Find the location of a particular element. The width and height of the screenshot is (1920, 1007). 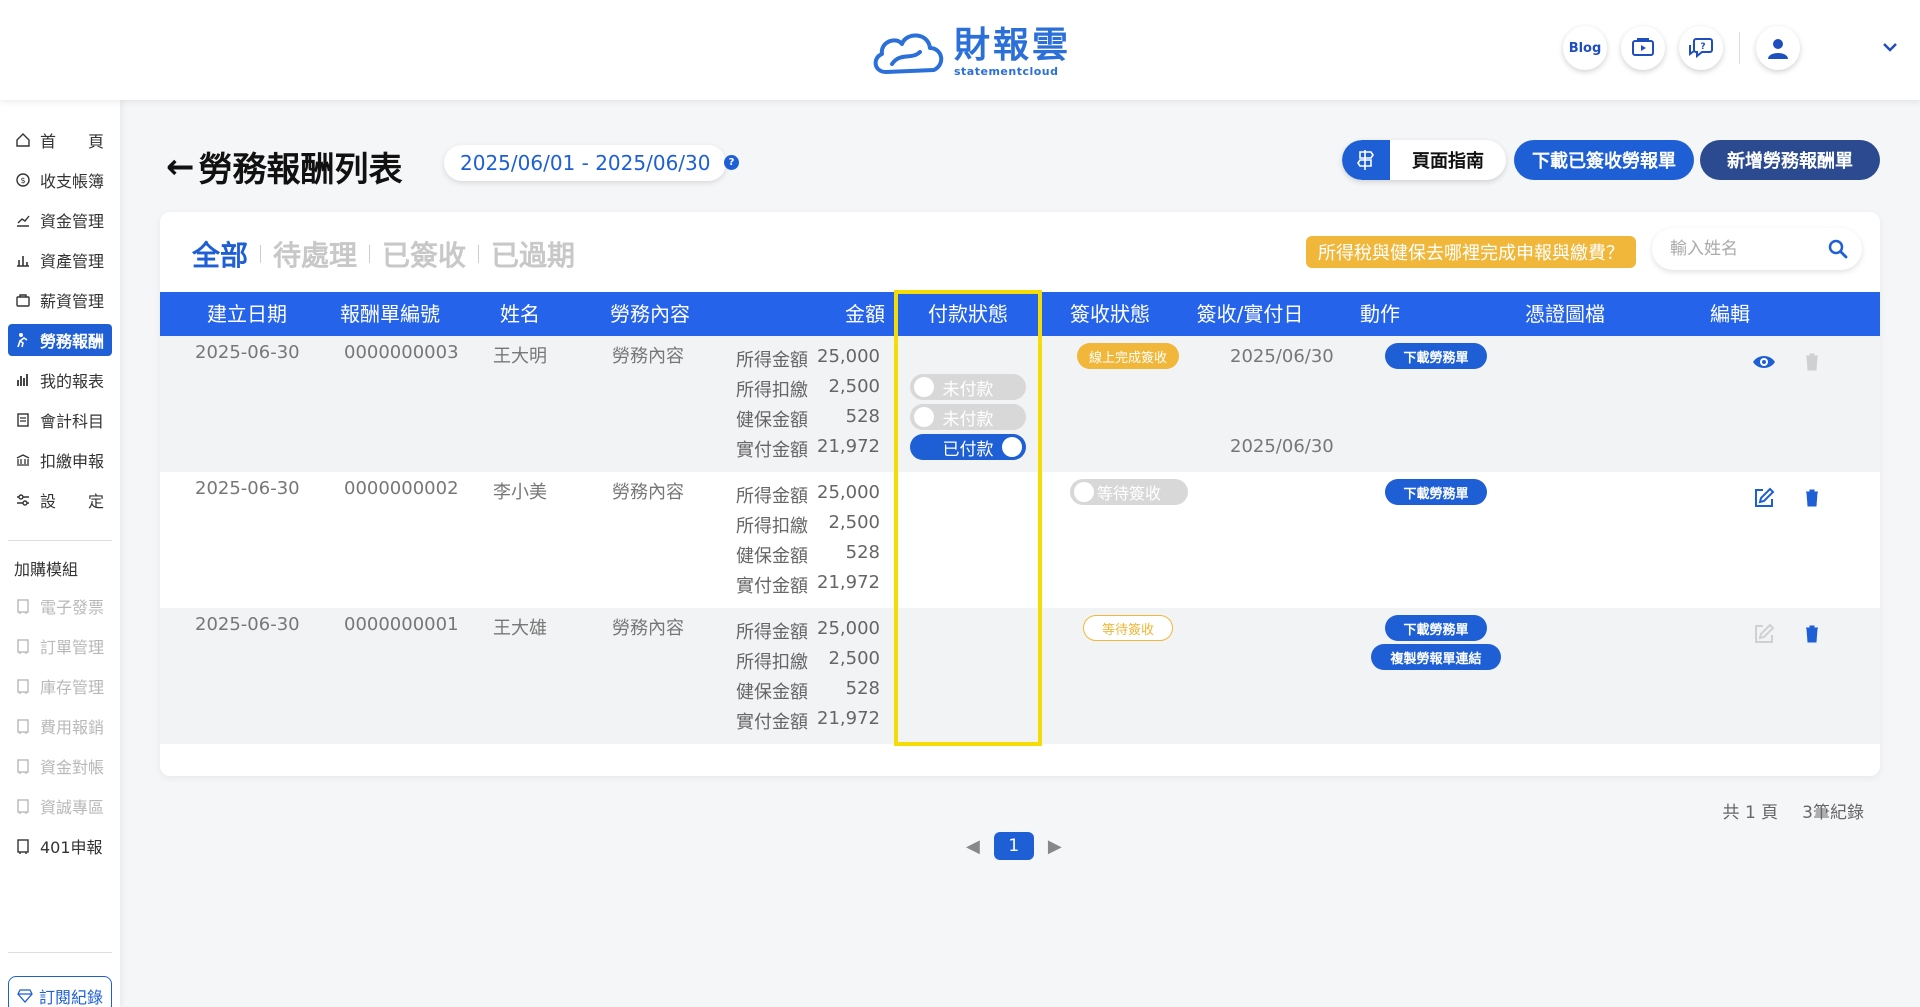

sidebar-item-ledger: $ 收支帳簿 is located at coordinates (60, 180).